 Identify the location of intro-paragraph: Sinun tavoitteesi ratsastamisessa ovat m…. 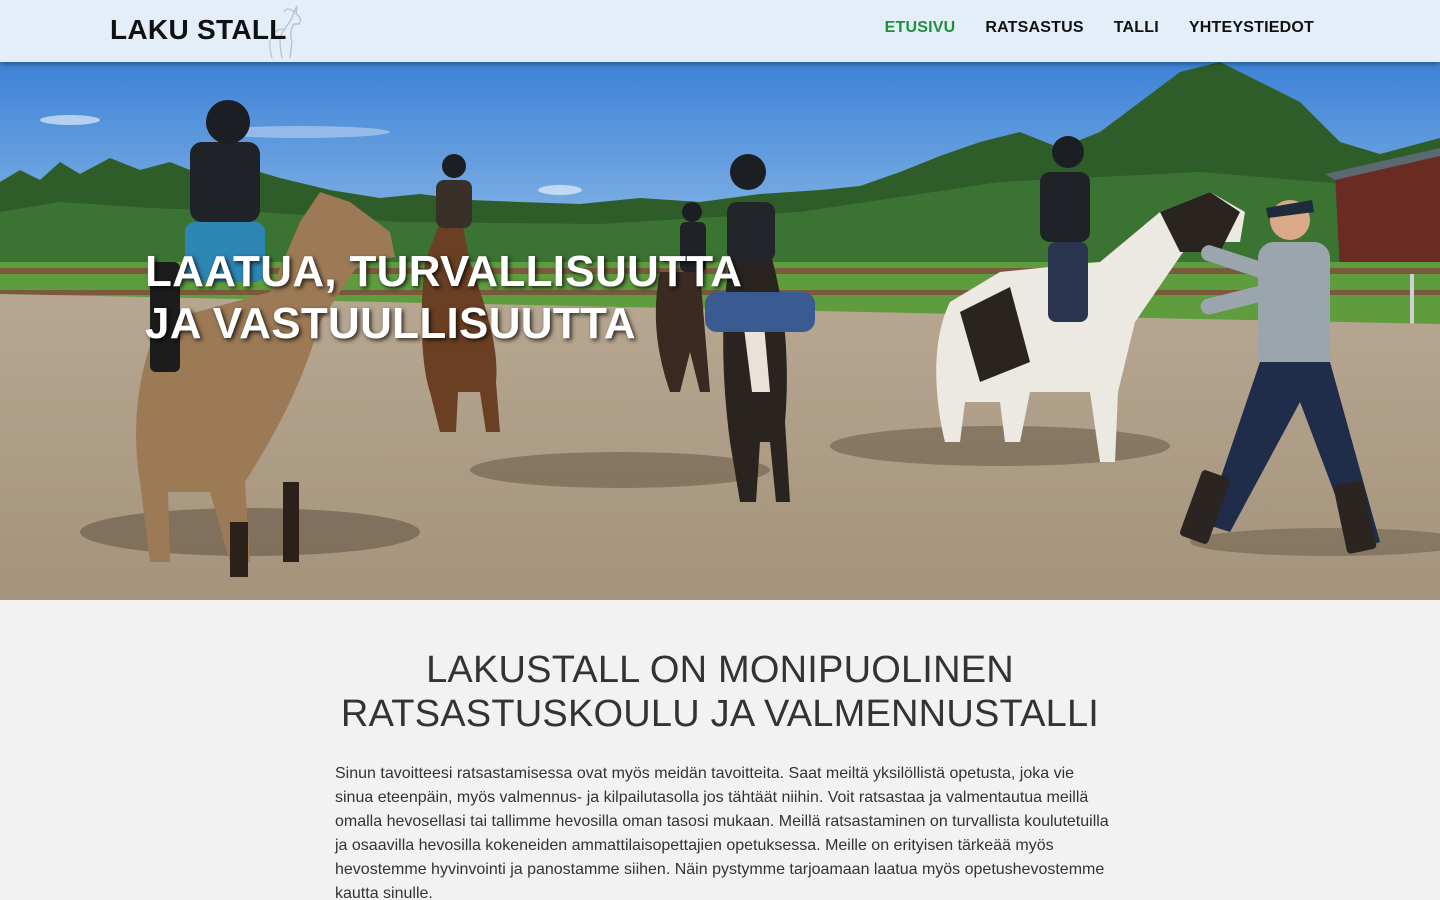
(722, 832).